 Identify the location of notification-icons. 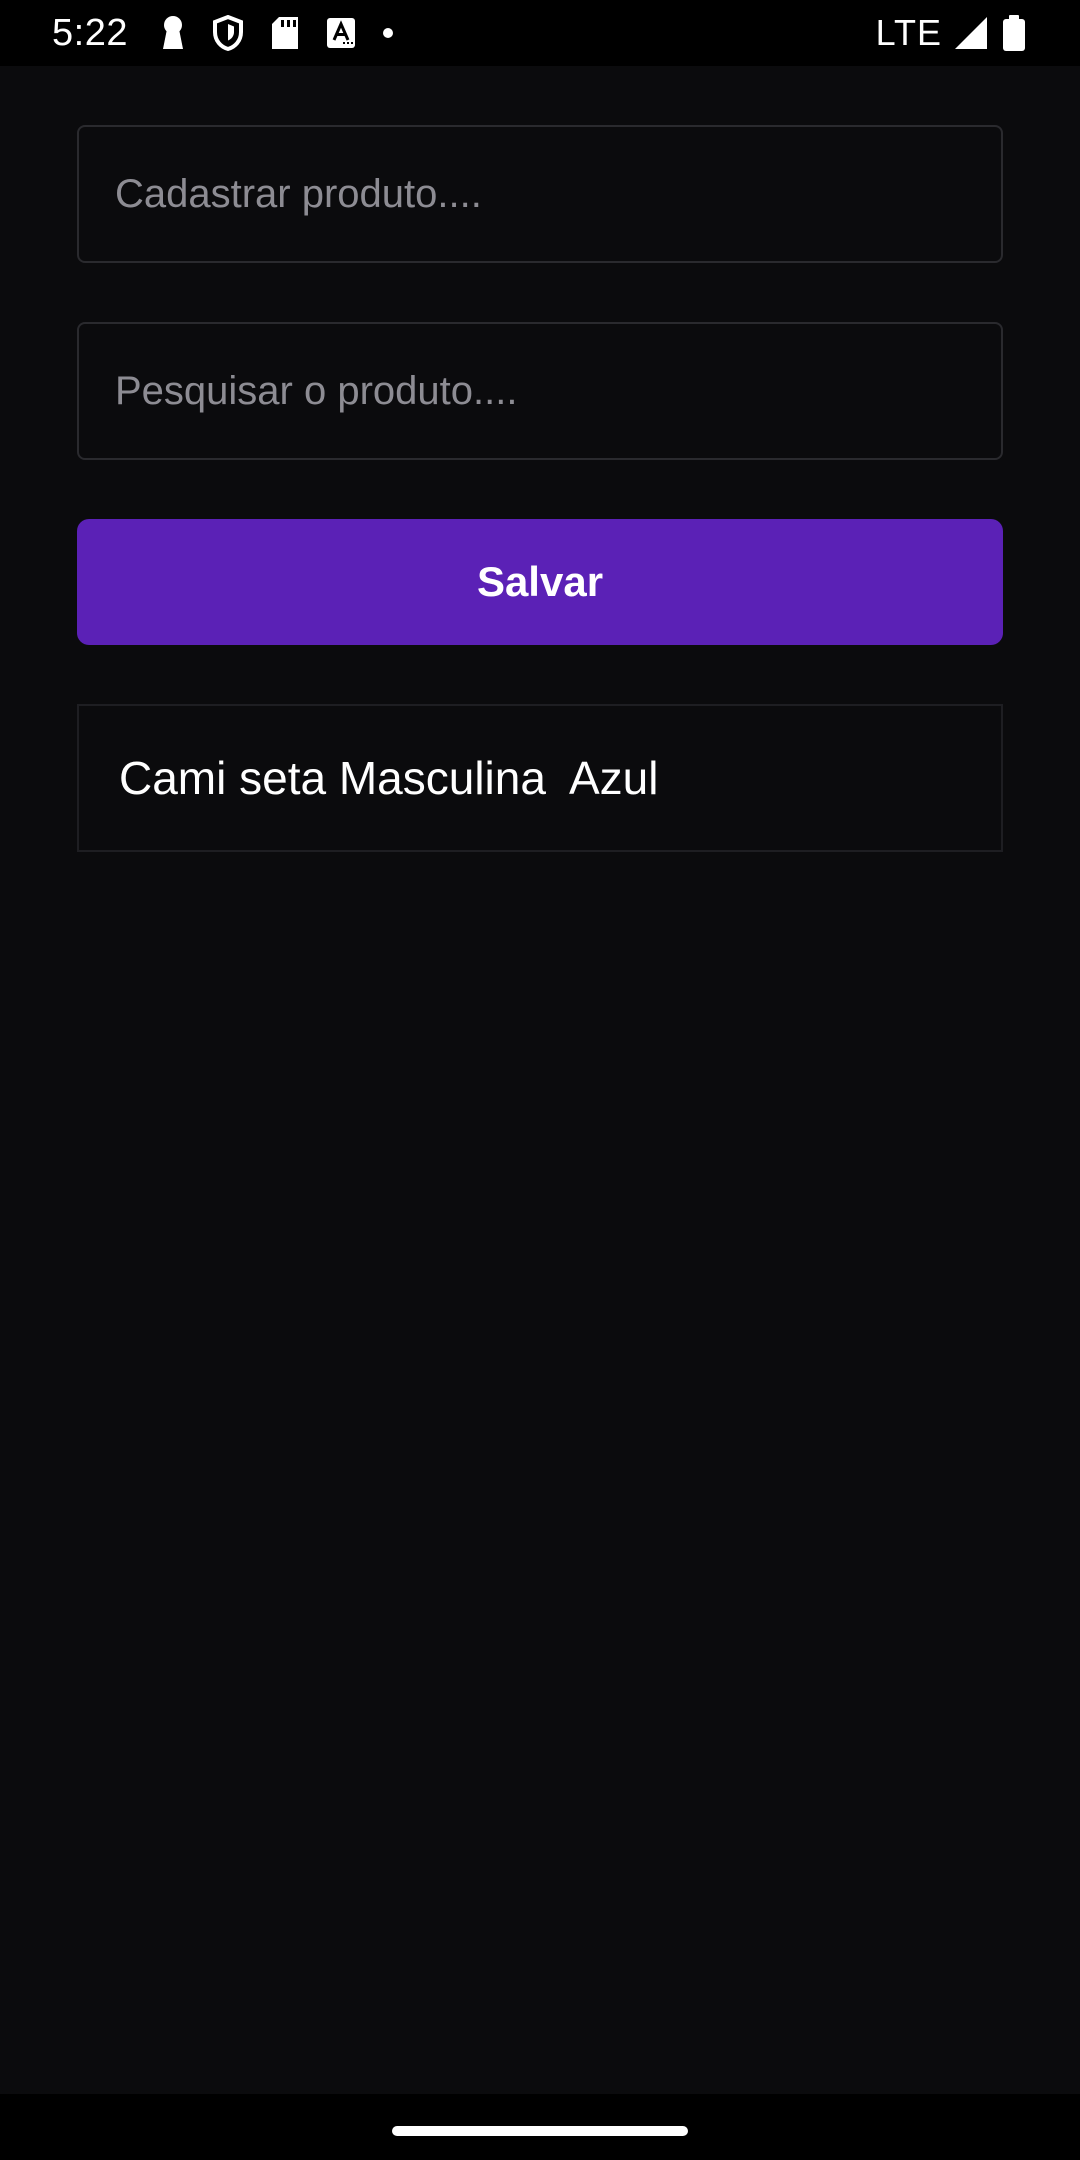
(277, 33).